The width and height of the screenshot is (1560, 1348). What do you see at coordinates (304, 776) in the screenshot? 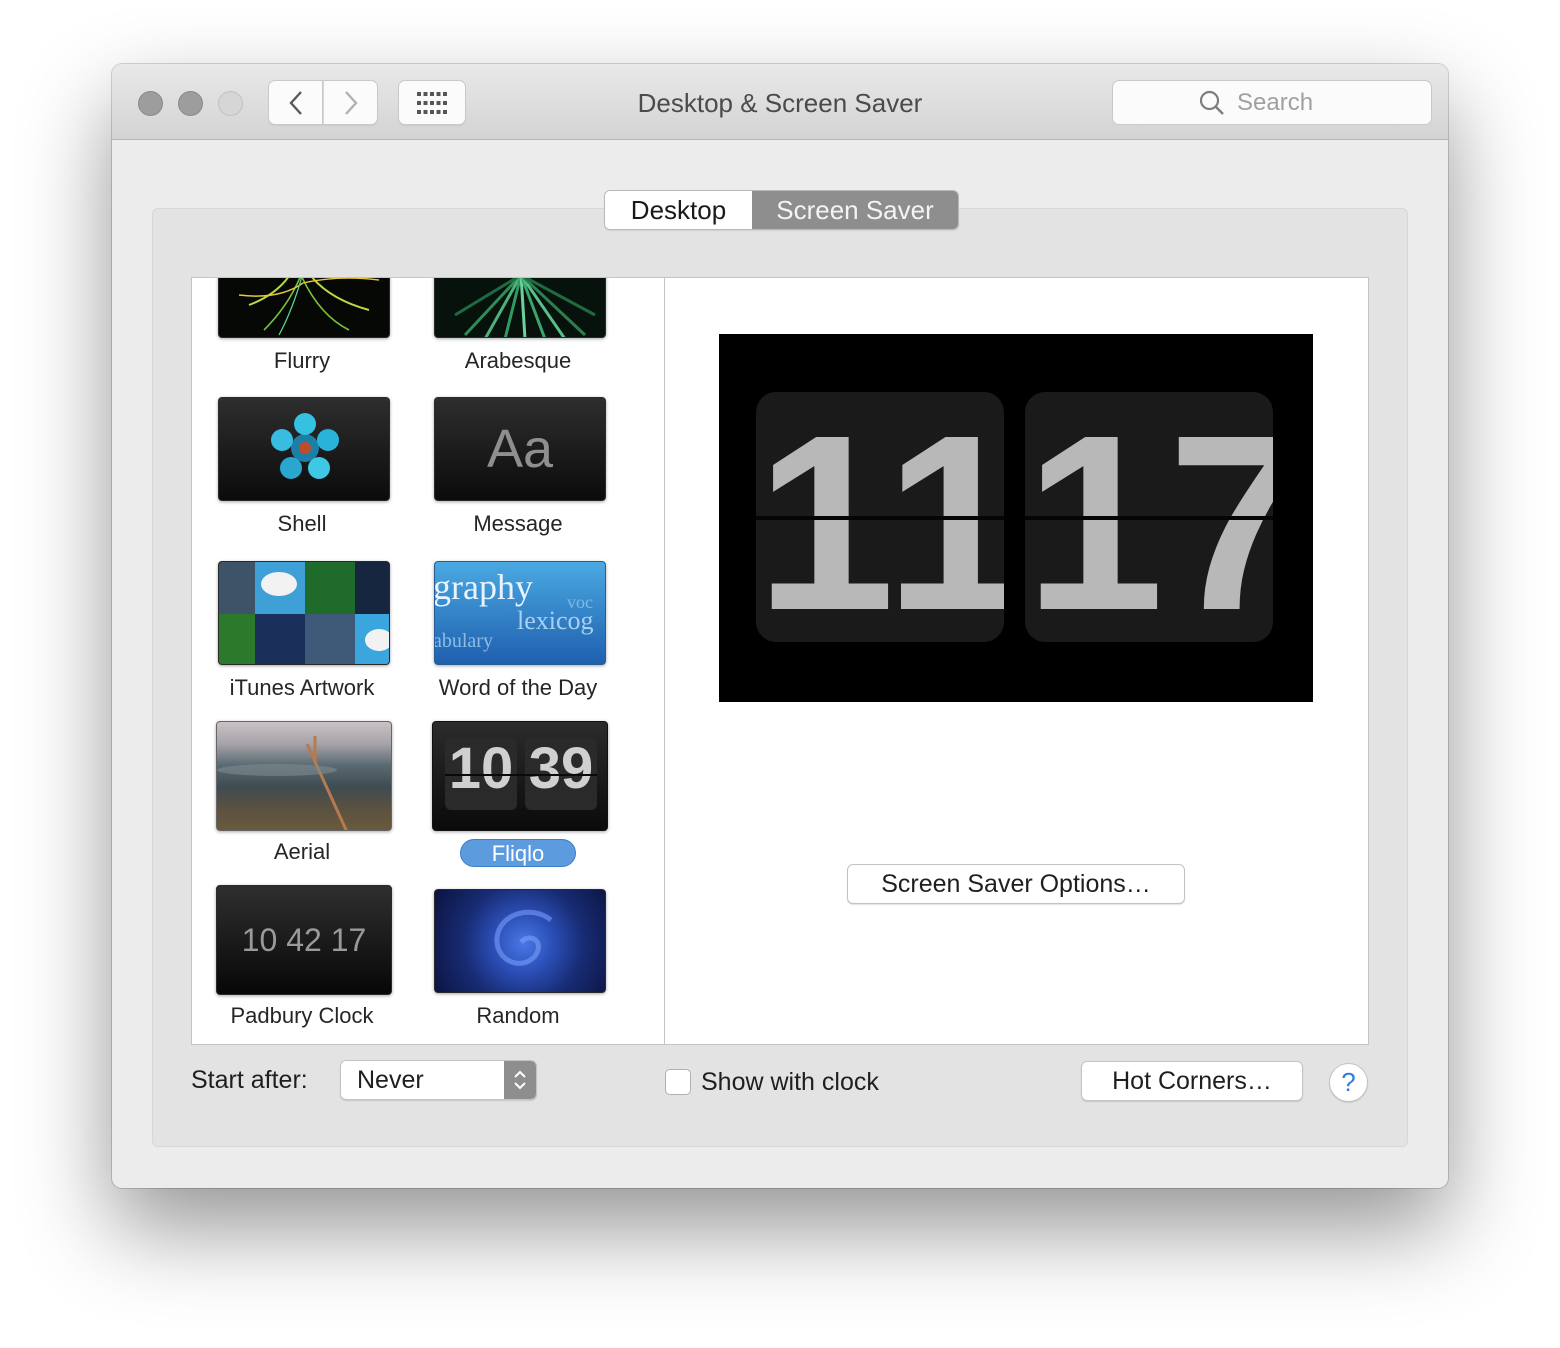
I see `aerial-thumbnail` at bounding box center [304, 776].